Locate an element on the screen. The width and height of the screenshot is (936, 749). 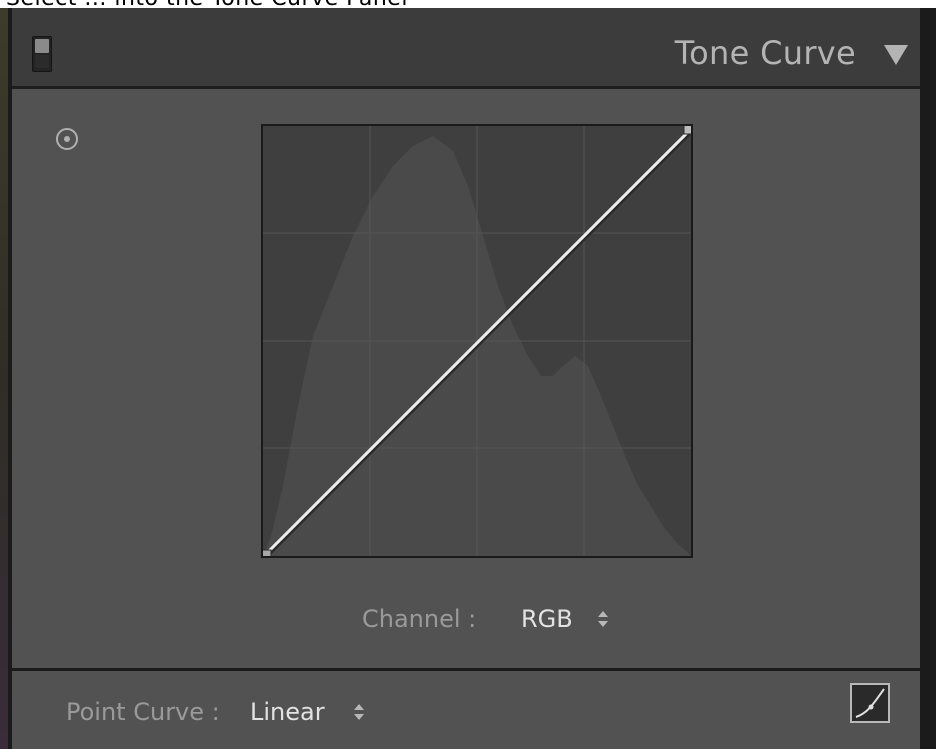
target-adjustment-icon is located at coordinates (67, 139).